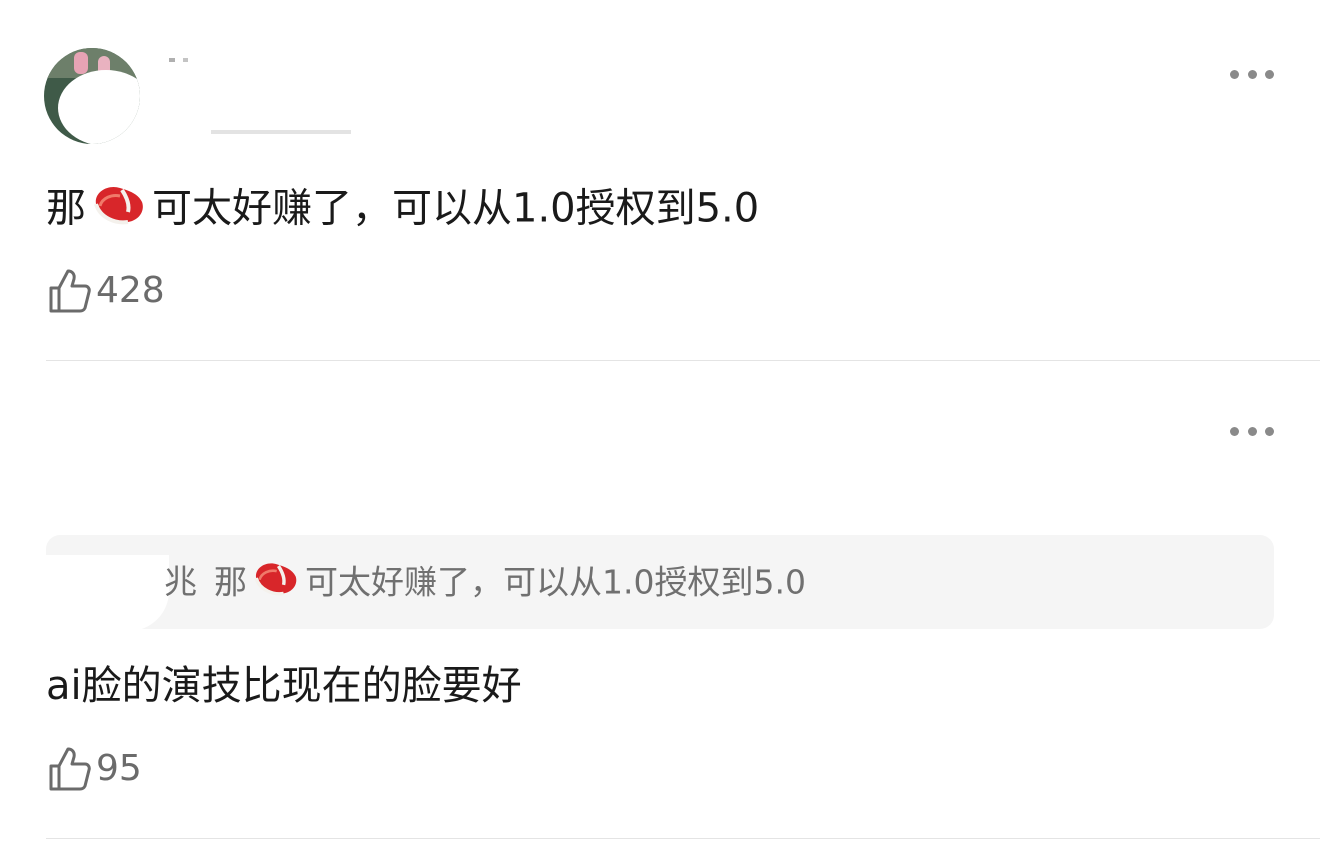 The width and height of the screenshot is (1320, 842). I want to click on comment-text-before: 那, so click(66, 208).